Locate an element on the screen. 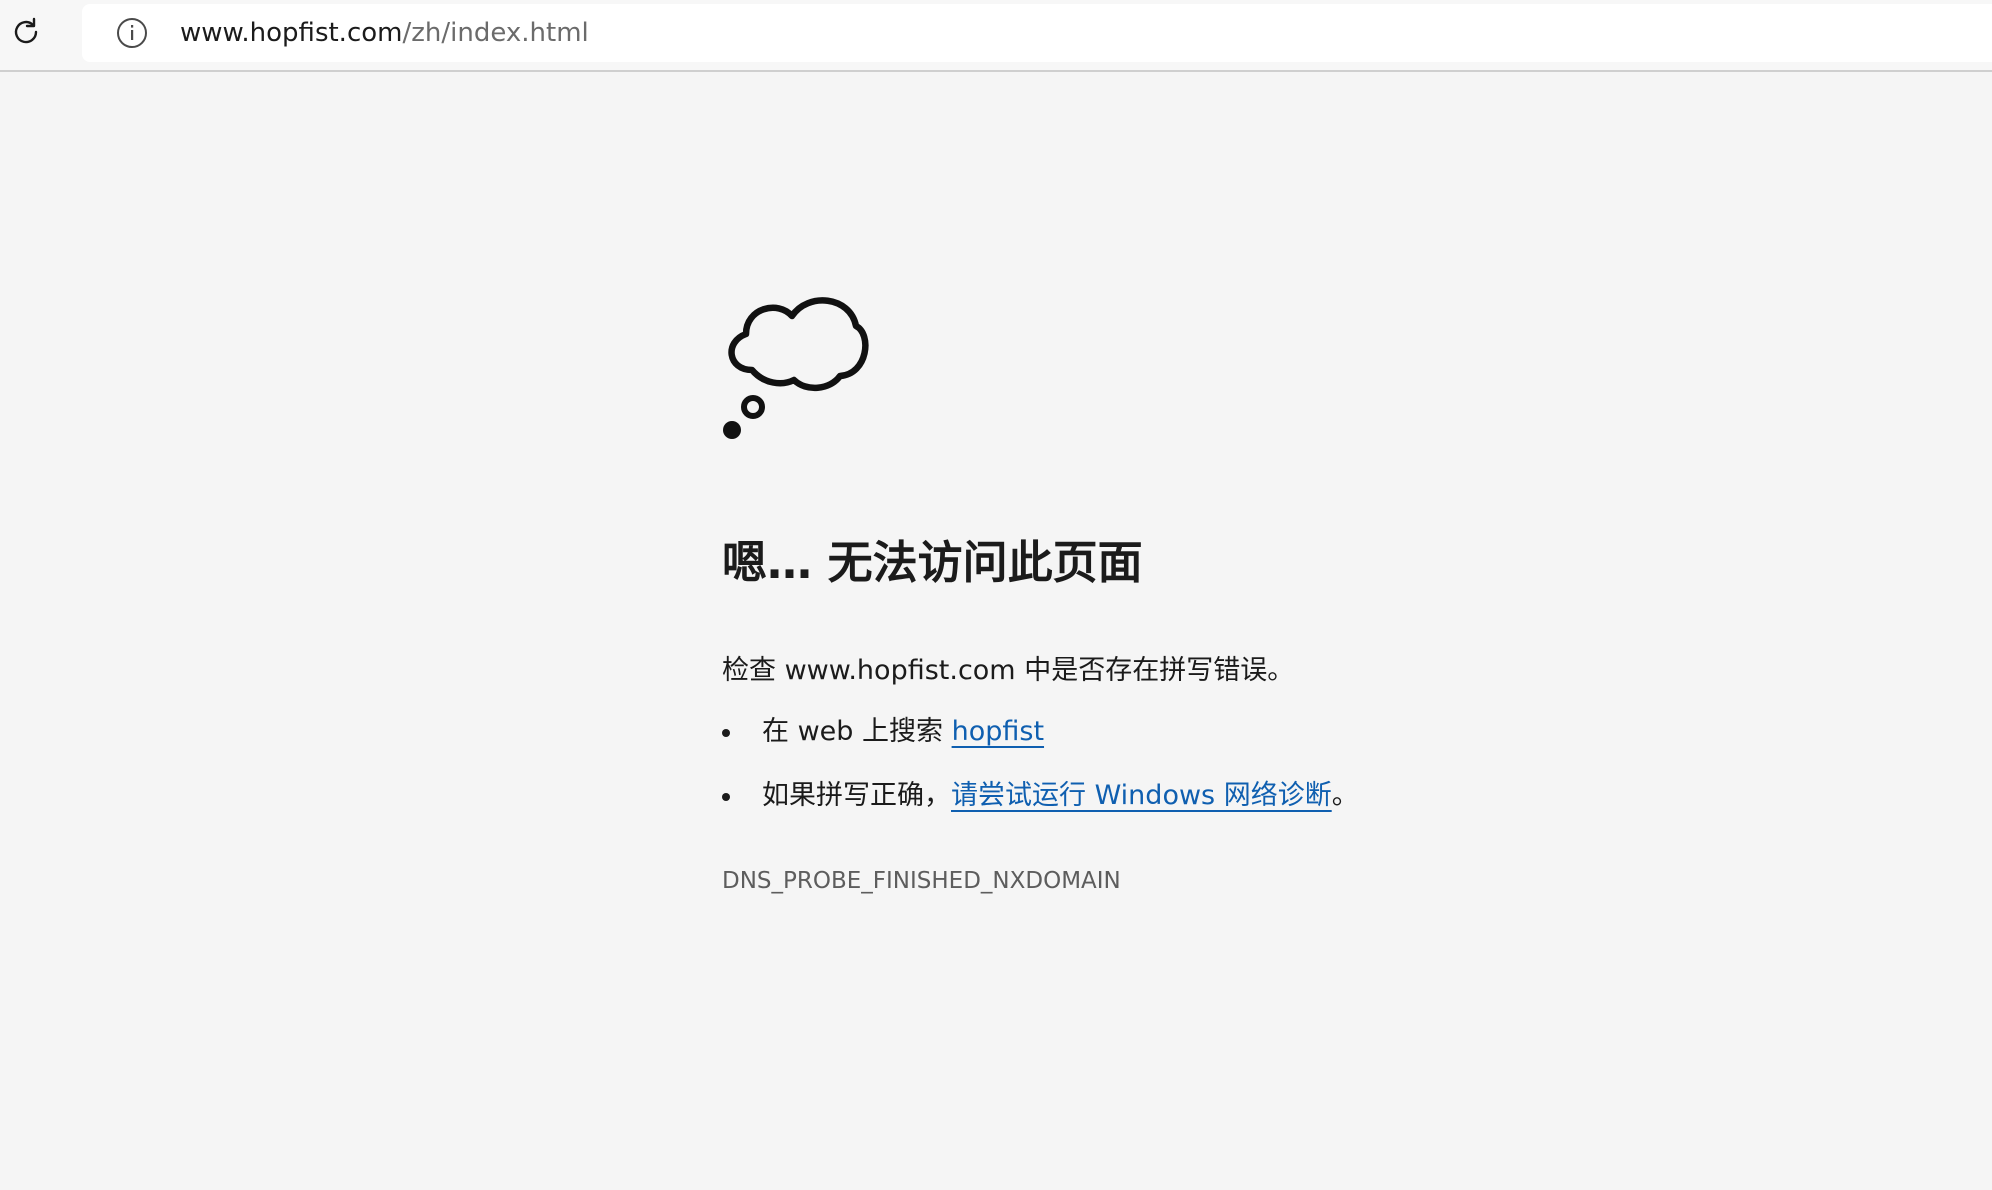 The image size is (1992, 1190). info-icon is located at coordinates (132, 33).